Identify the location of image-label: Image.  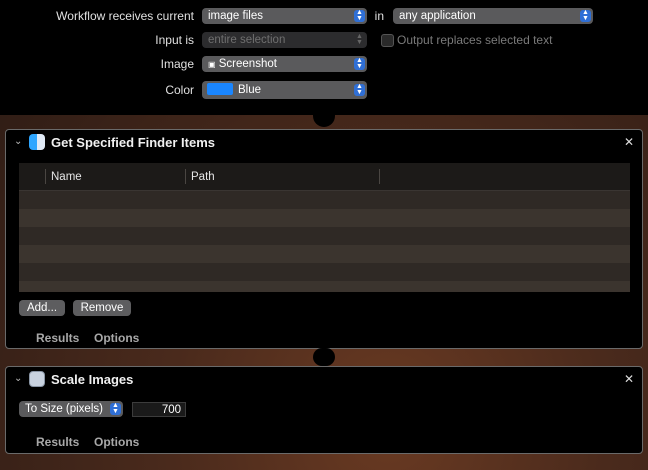
(177, 64).